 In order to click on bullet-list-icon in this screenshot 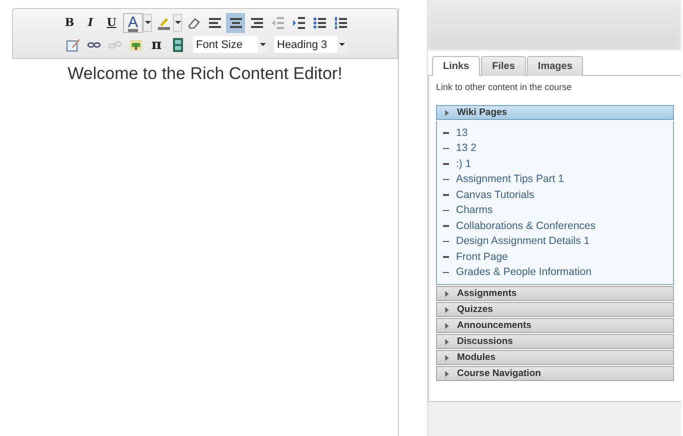, I will do `click(320, 22)`.